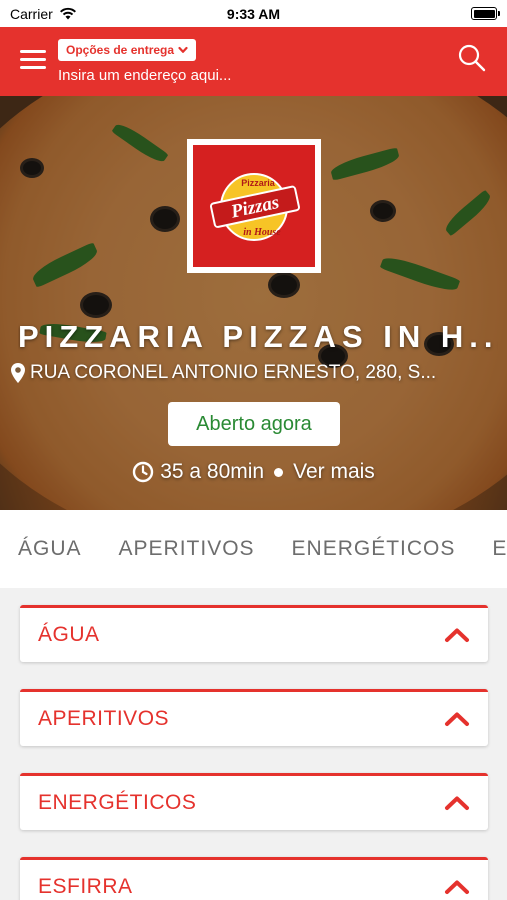 The height and width of the screenshot is (900, 507). Describe the element at coordinates (253, 13) in the screenshot. I see `status-bar: Carrier 9:33 AM` at that location.